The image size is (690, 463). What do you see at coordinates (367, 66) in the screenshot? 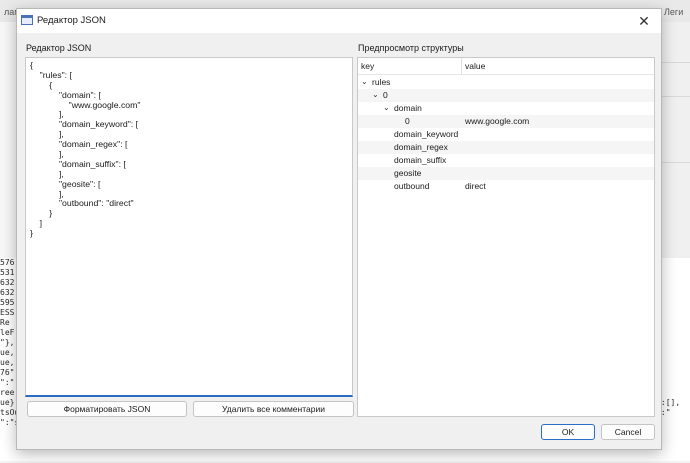
I see `tree-column-key: key` at bounding box center [367, 66].